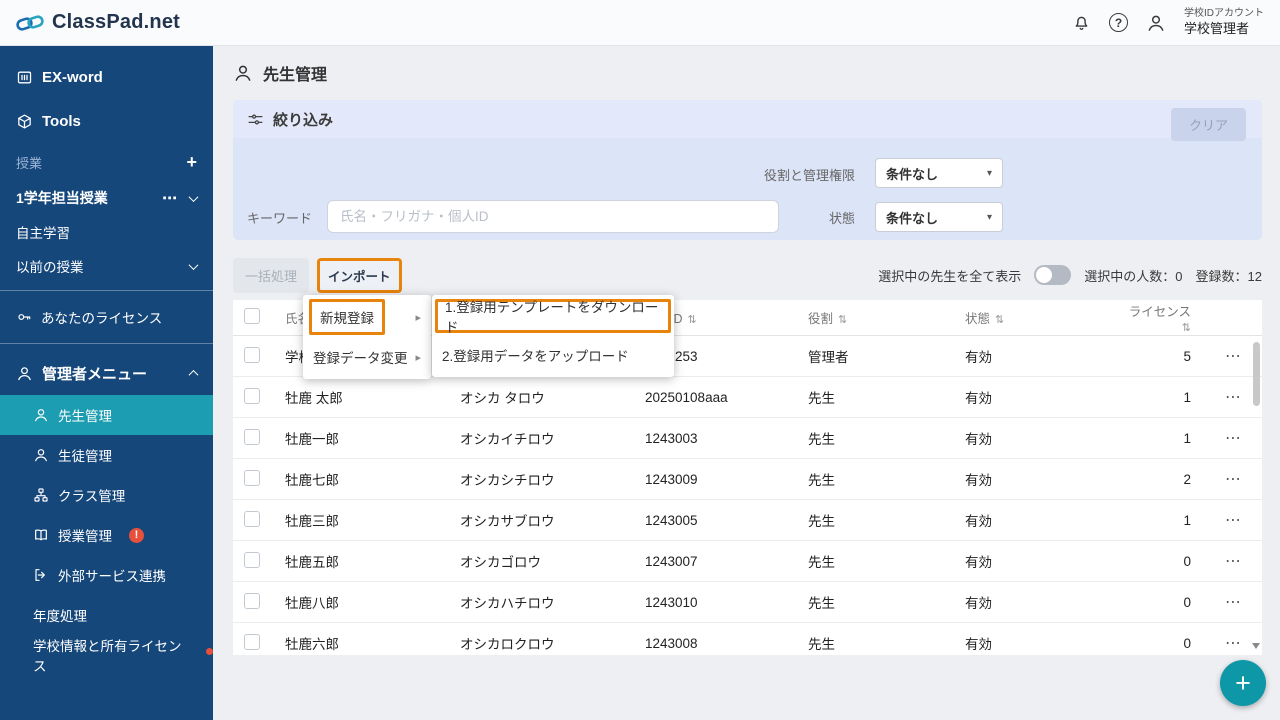  What do you see at coordinates (747, 397) in the screenshot?
I see `table-row: 牡鹿 太郎 オシカ タロウ 20250108aaa 先生 有効 1 ⋯` at bounding box center [747, 397].